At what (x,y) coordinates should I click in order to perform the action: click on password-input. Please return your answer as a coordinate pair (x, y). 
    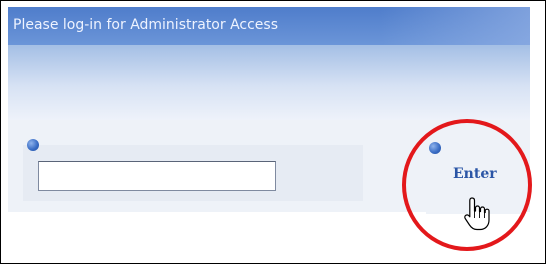
    Looking at the image, I should click on (157, 176).